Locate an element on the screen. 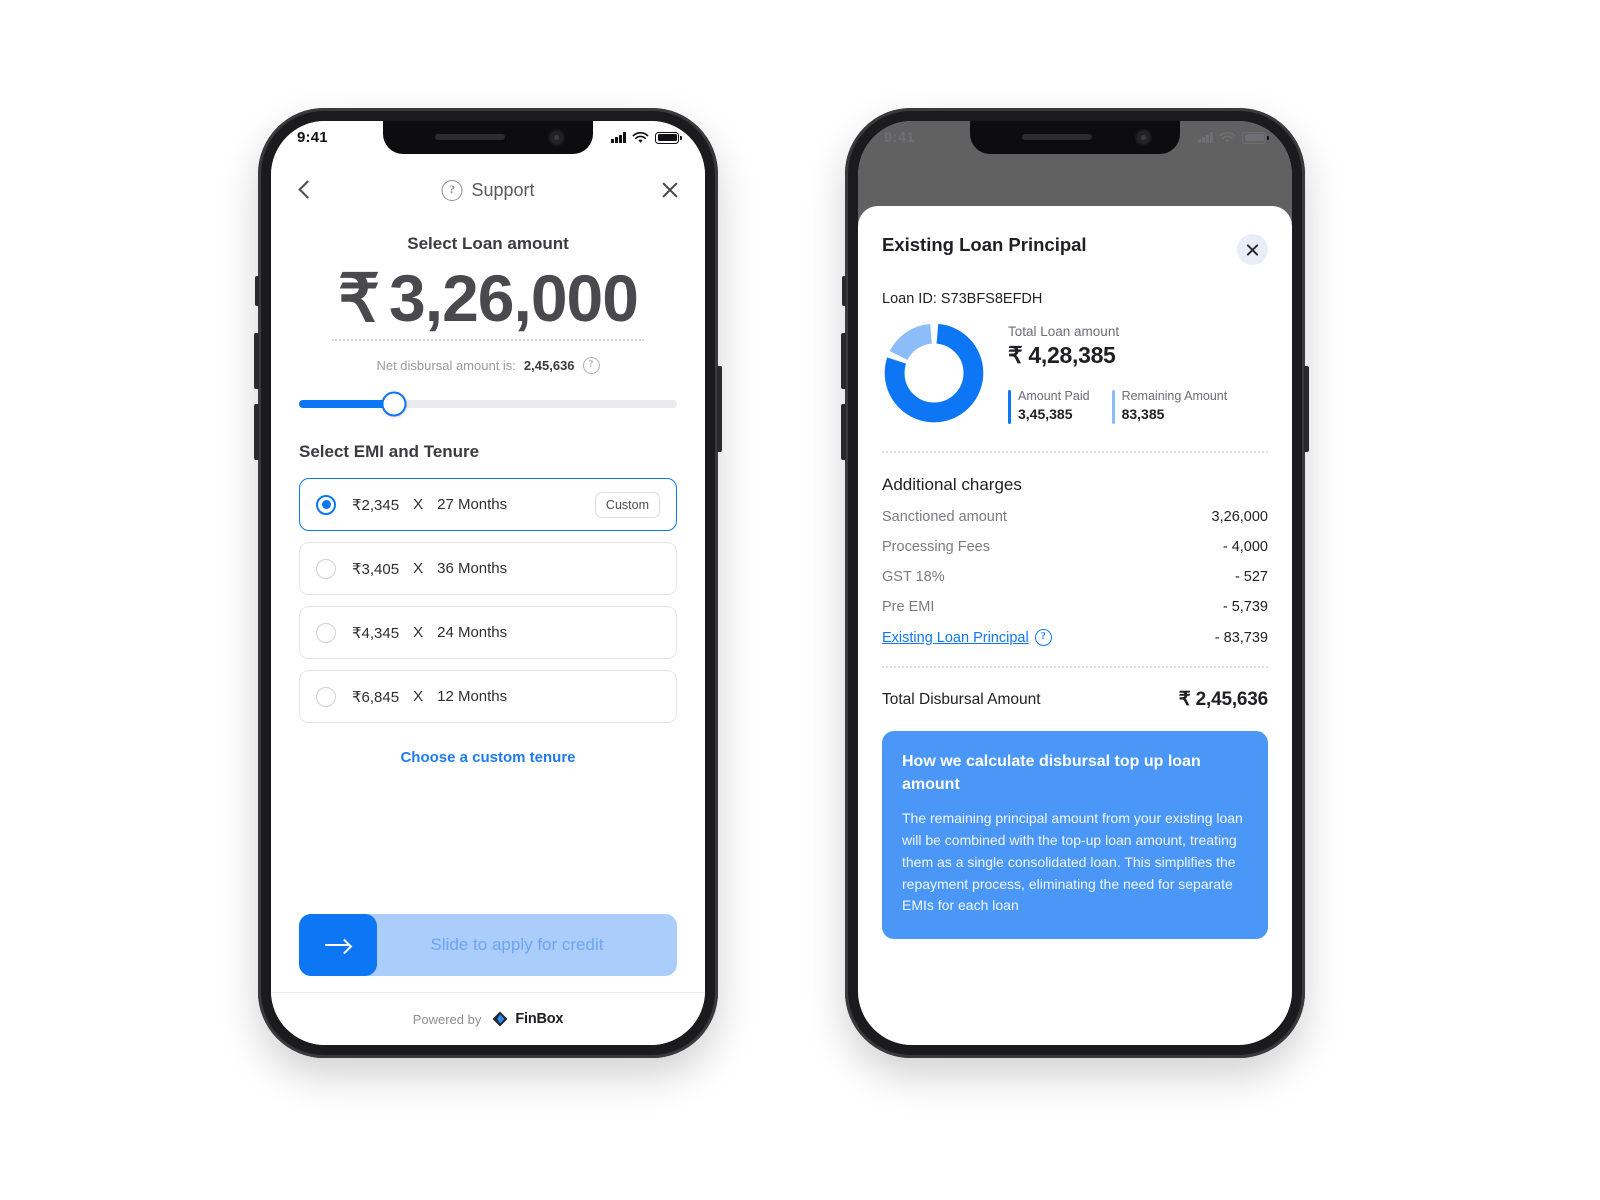 The image size is (1600, 1200). emi-amount: ₹3,405 is located at coordinates (376, 569).